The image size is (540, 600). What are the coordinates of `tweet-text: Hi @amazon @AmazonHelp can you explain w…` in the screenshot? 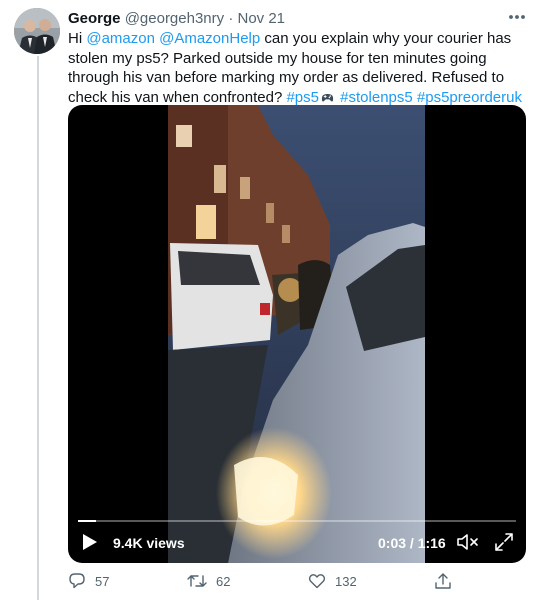 It's located at (296, 68).